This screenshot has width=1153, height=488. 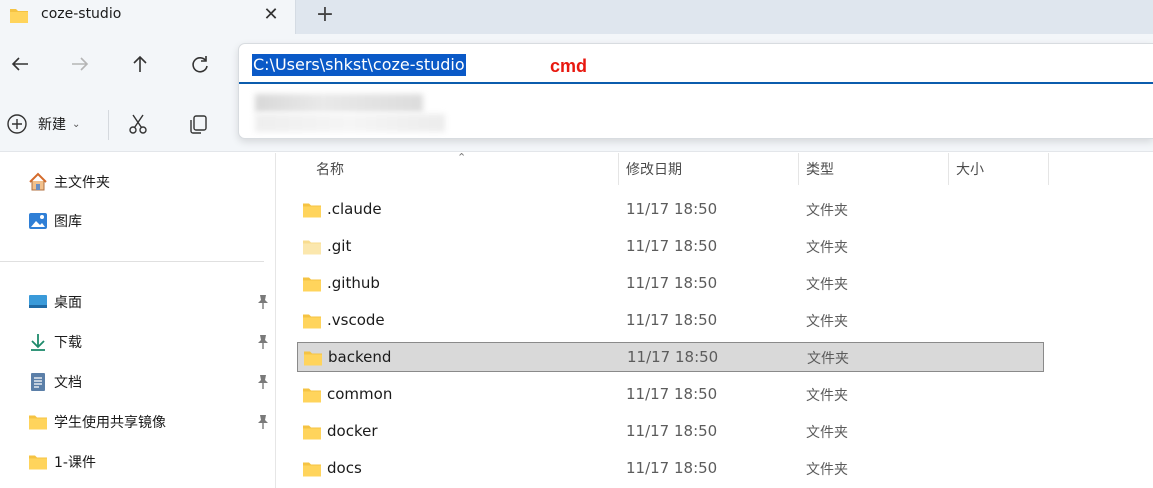 What do you see at coordinates (38, 301) in the screenshot?
I see `desktop-icon` at bounding box center [38, 301].